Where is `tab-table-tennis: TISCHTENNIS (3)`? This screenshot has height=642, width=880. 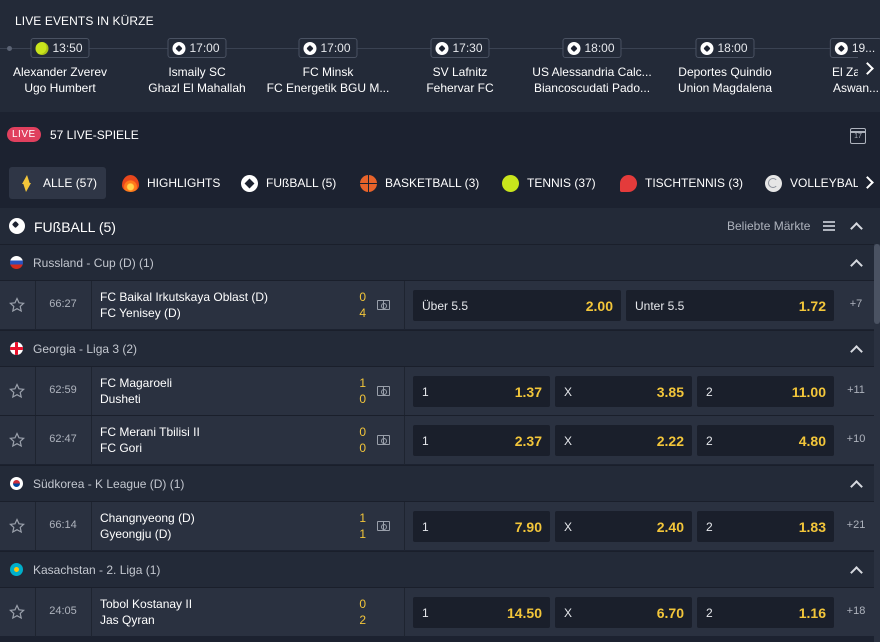
tab-table-tennis: TISCHTENNIS (3) is located at coordinates (681, 183).